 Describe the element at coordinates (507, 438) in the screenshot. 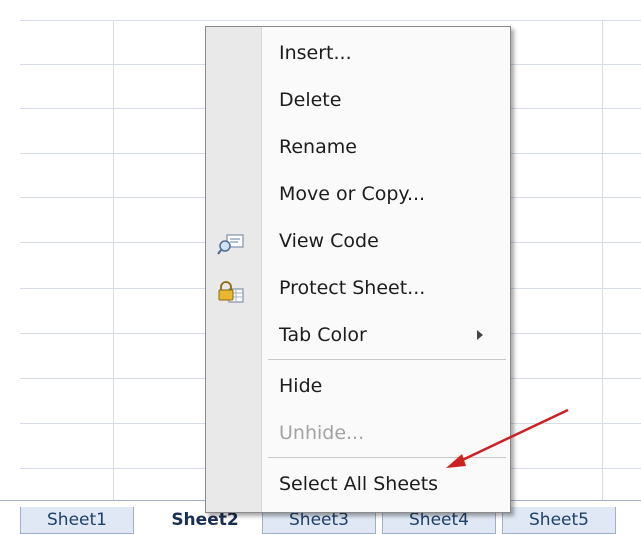

I see `annotation-arrow` at that location.